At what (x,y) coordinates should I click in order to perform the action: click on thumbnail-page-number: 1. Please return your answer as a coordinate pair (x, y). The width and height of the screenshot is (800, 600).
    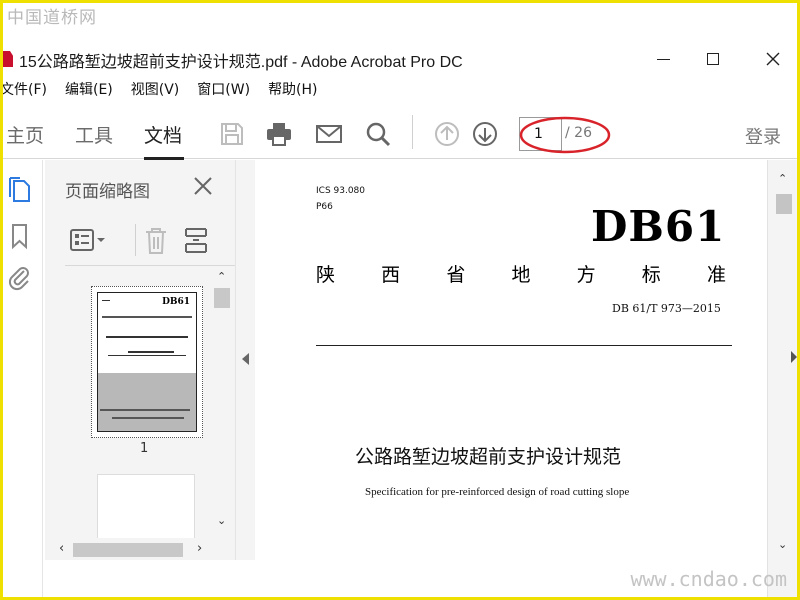
    Looking at the image, I should click on (144, 448).